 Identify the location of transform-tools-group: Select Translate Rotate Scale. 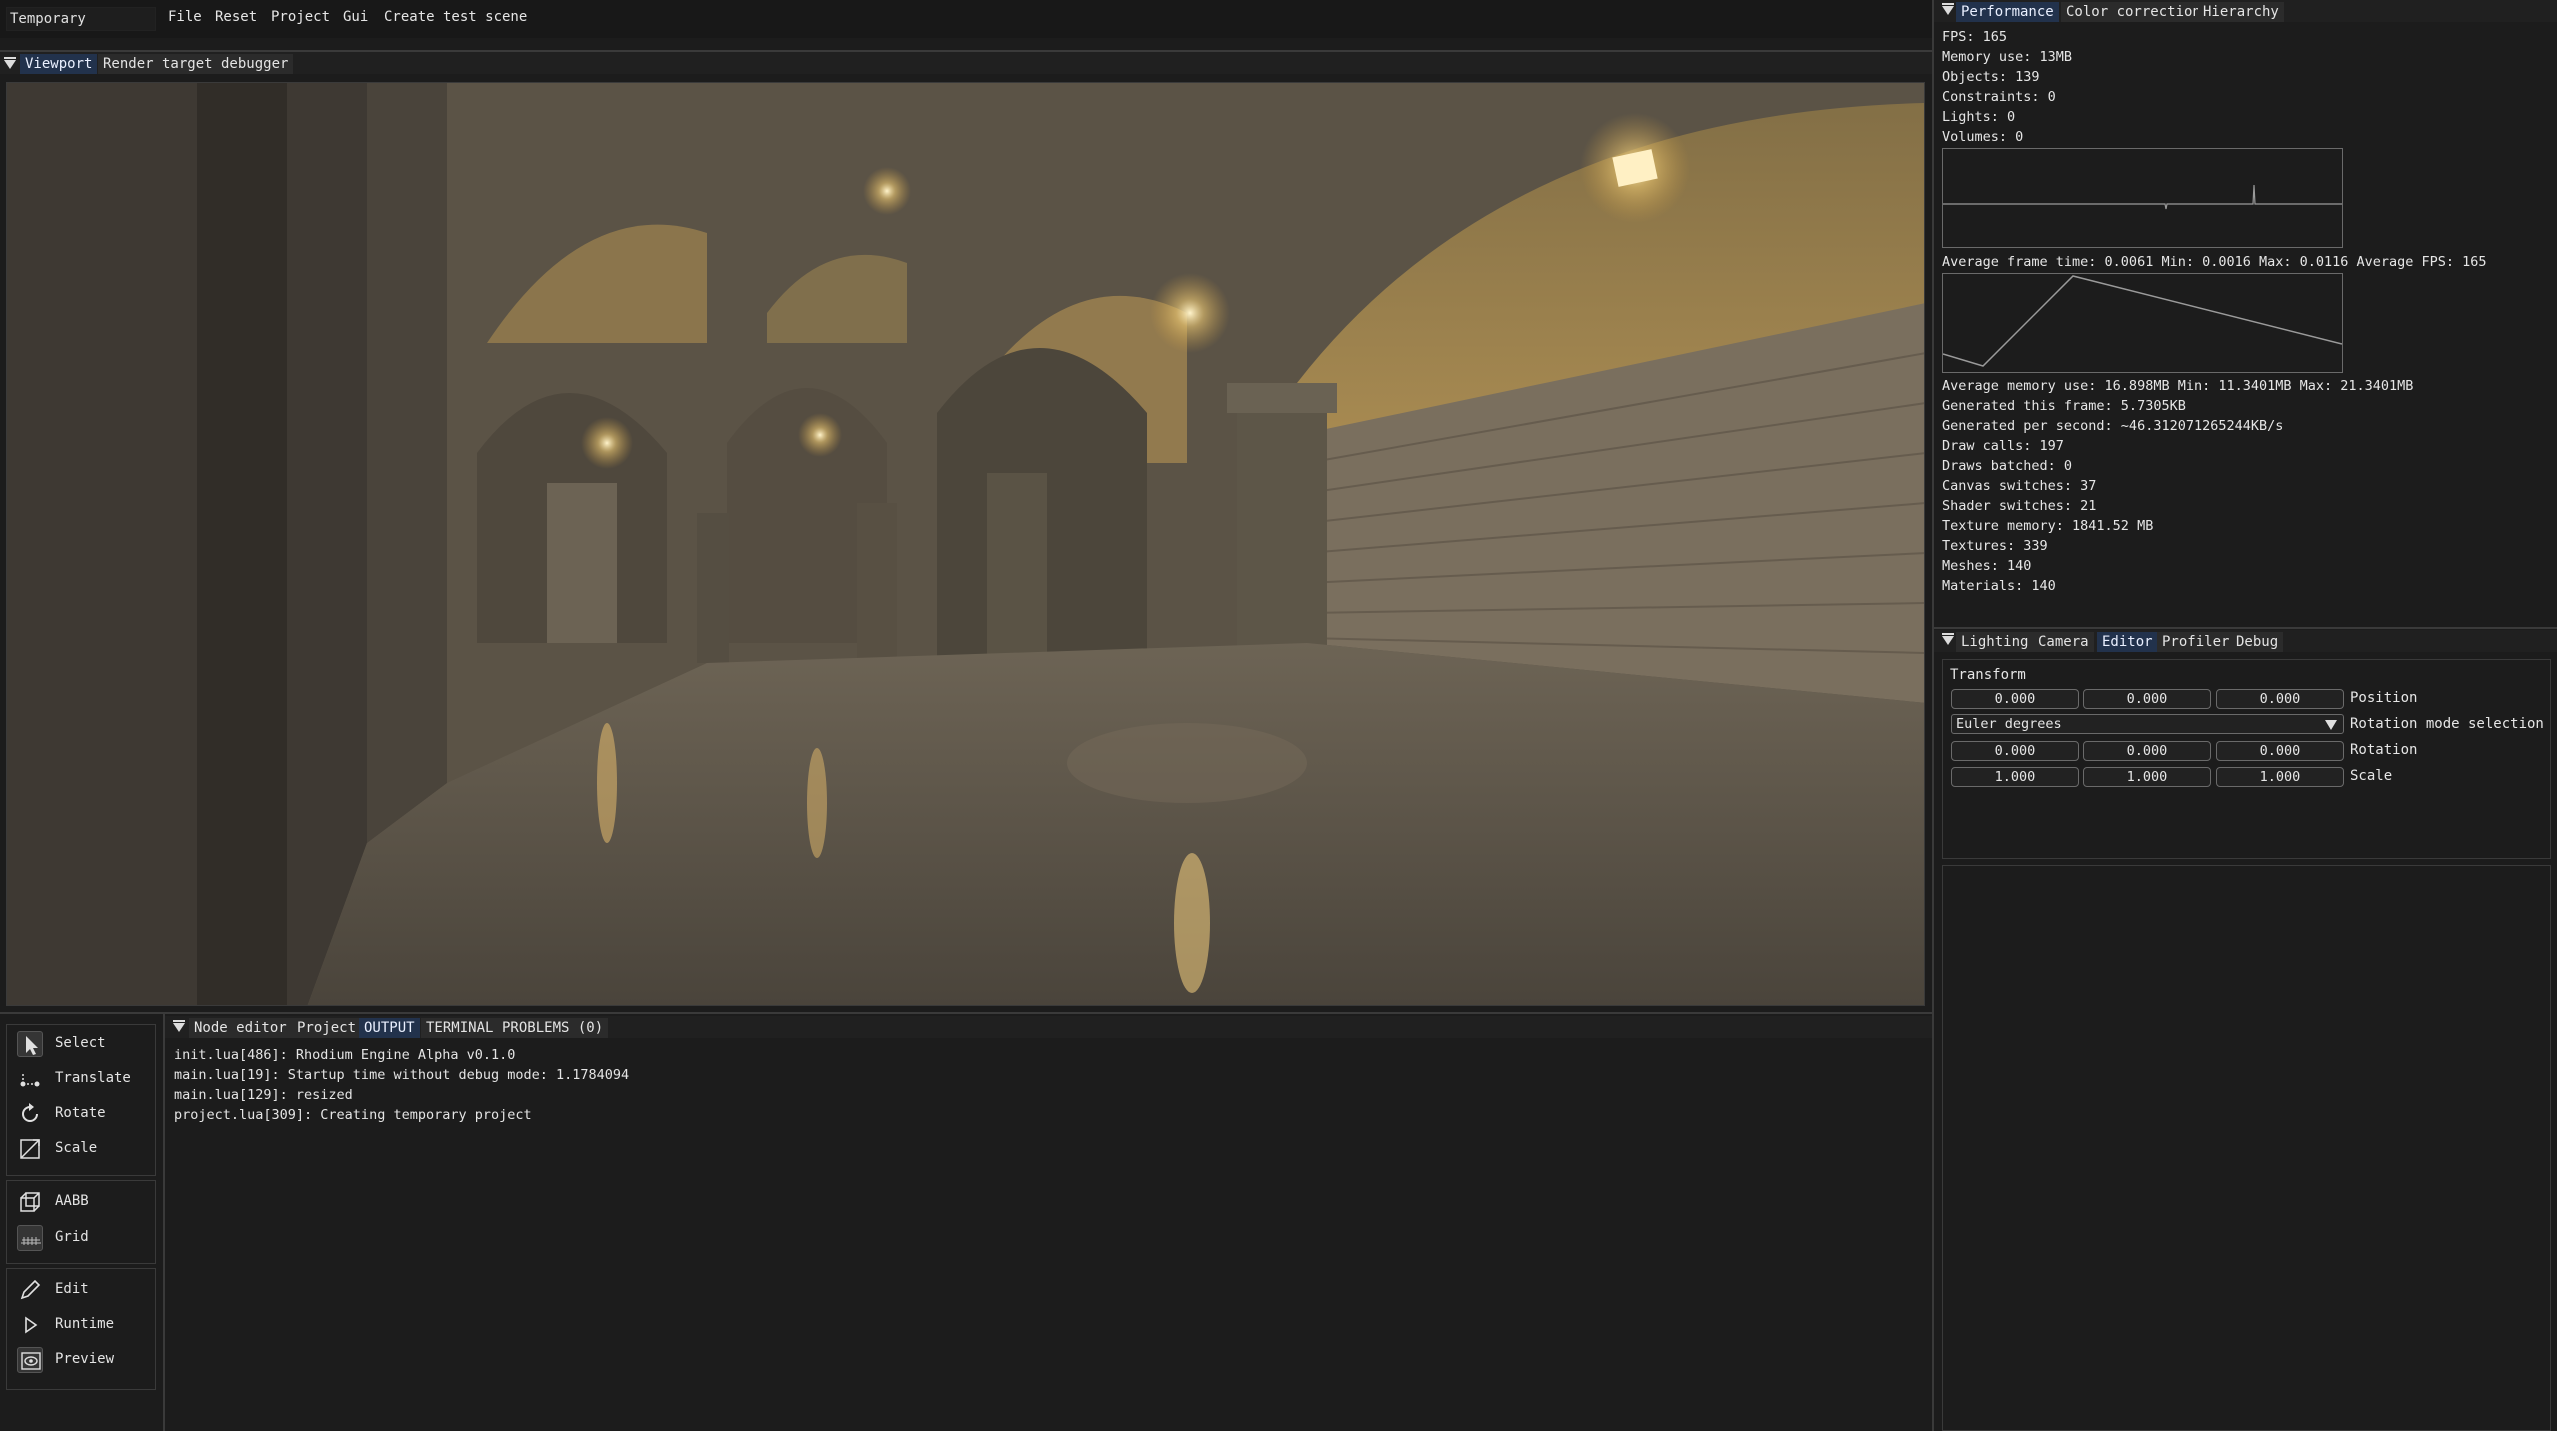
(81, 1100).